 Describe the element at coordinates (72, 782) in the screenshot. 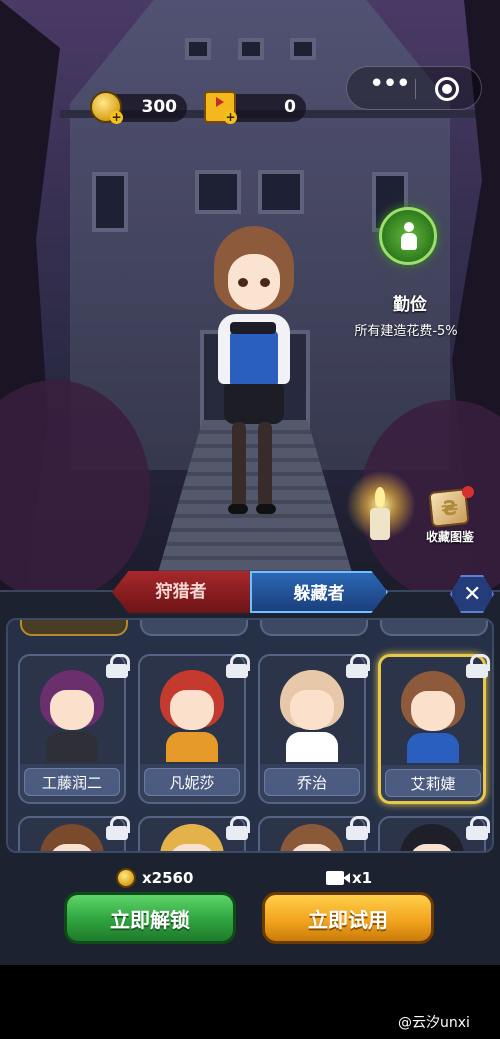

I see `character-name: 工藤润二` at that location.